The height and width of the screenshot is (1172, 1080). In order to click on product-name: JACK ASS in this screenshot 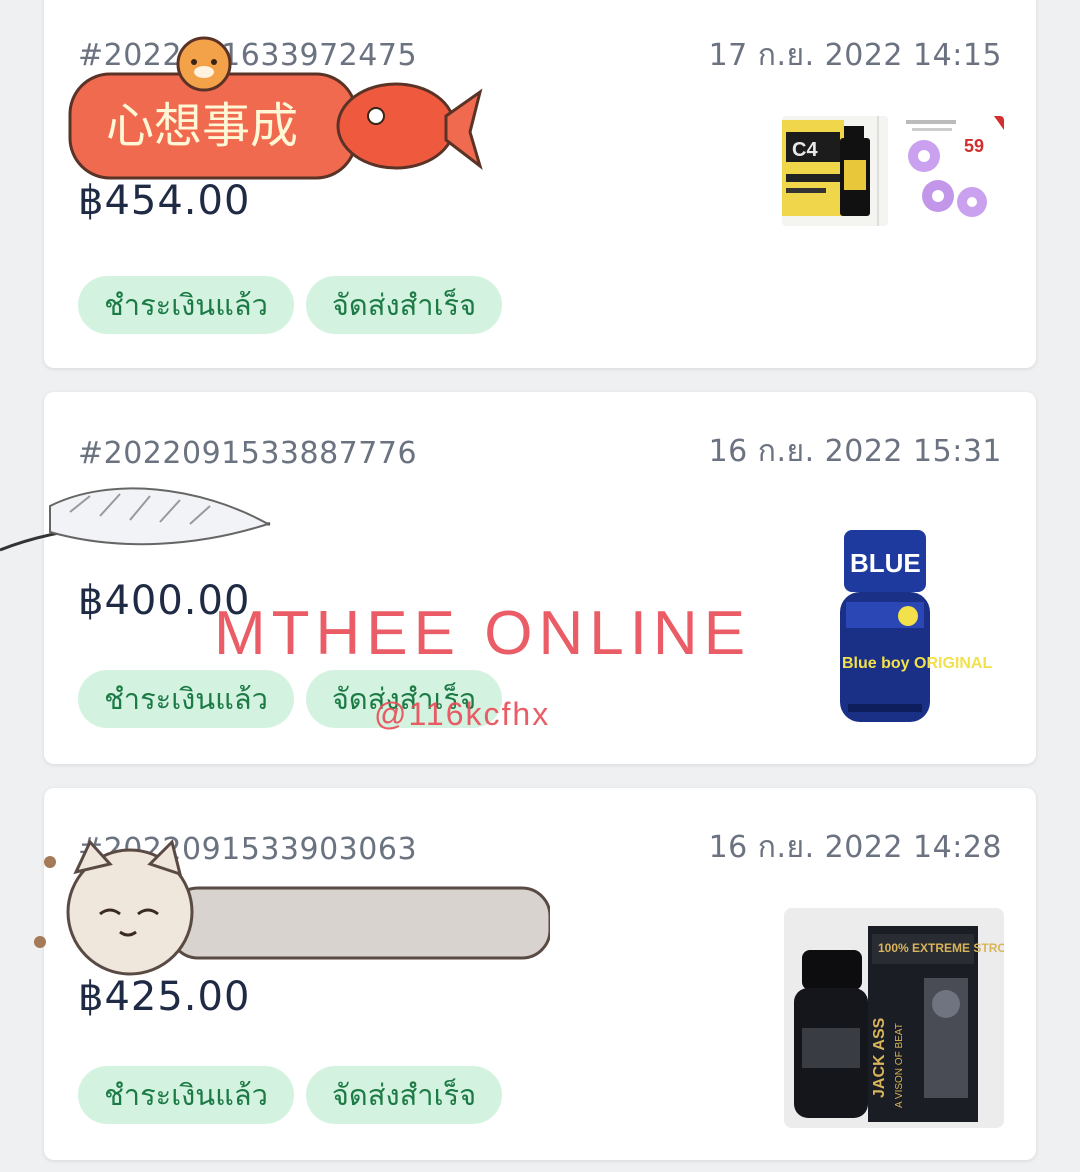, I will do `click(879, 1057)`.